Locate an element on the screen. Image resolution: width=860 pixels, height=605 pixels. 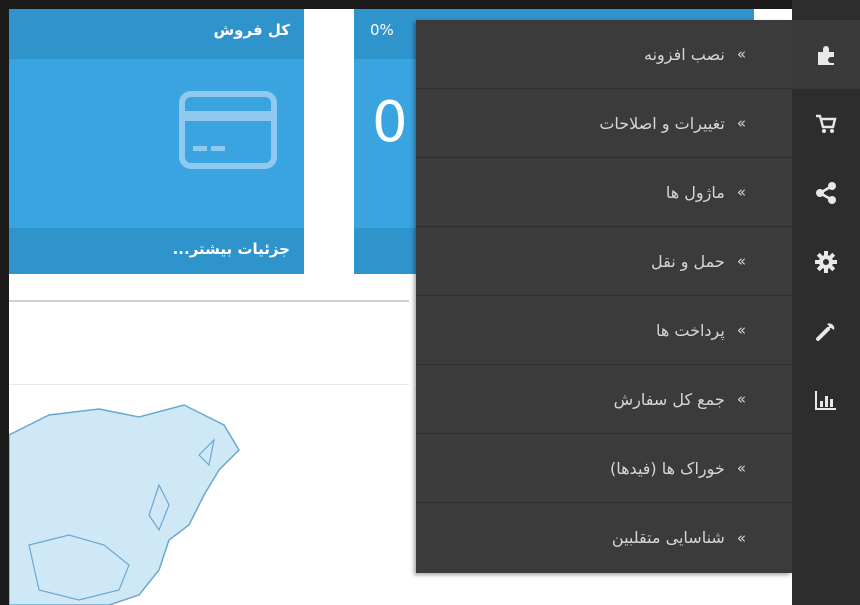
menu-item-label: نصب افزونه is located at coordinates (684, 54).